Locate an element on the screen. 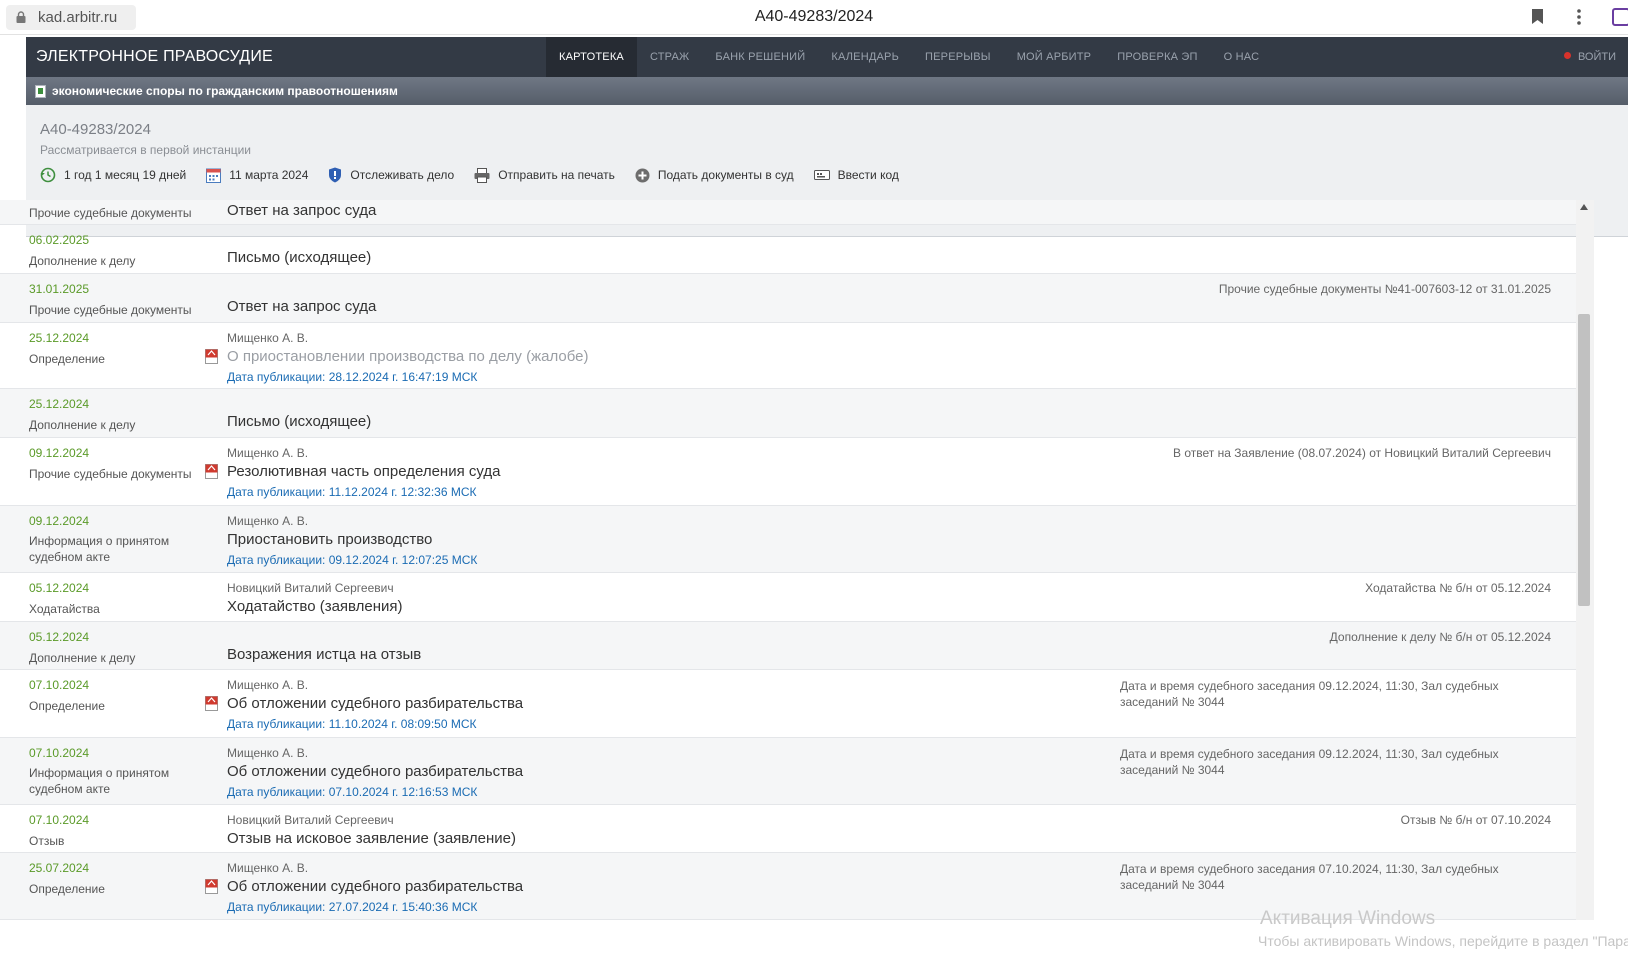  site-brand: ЭЛЕКТРОННОЕ ПРАВОСУДИЕ is located at coordinates (154, 57).